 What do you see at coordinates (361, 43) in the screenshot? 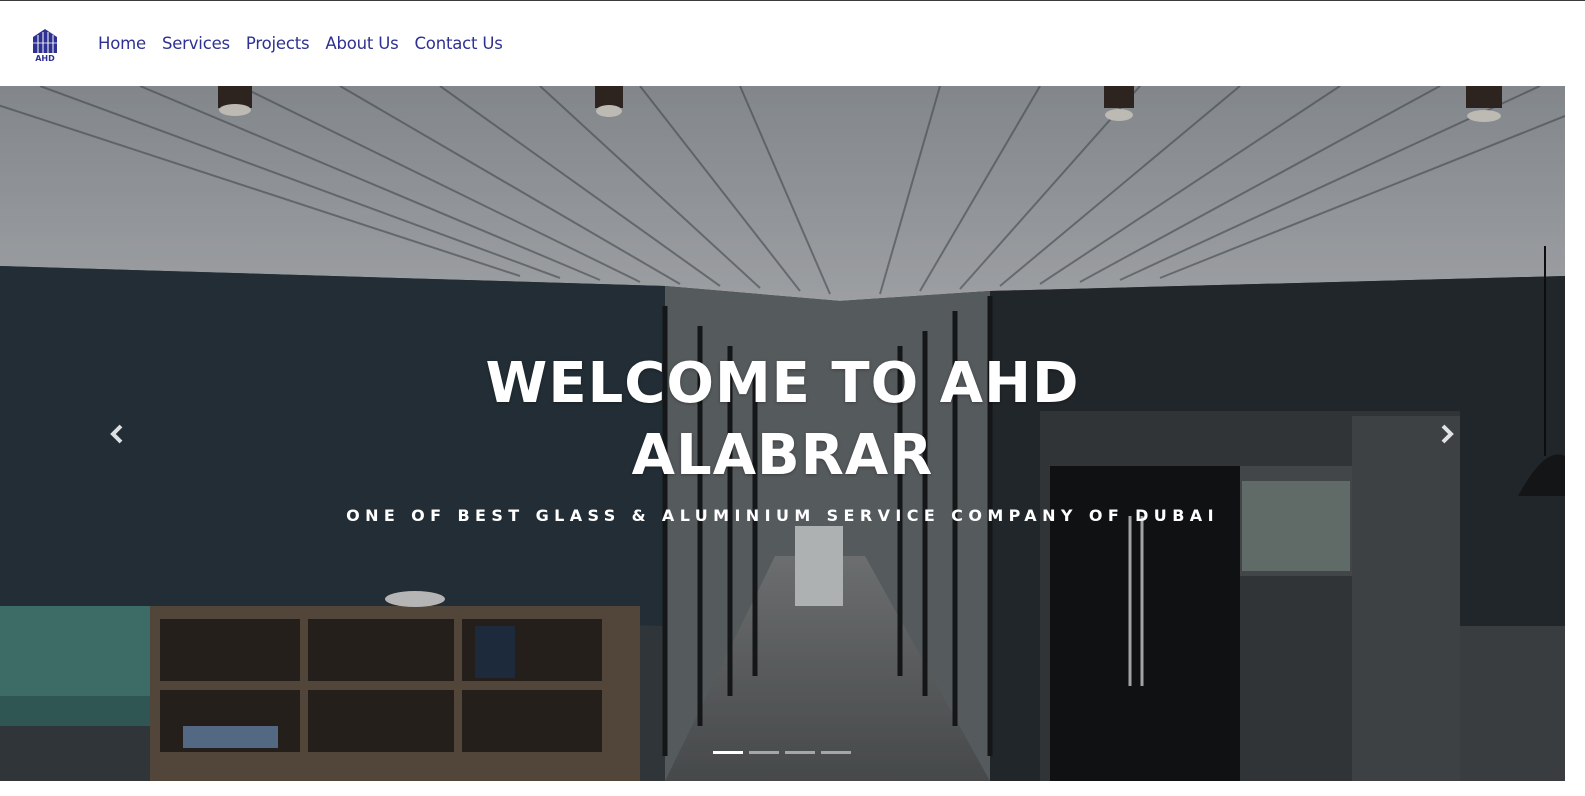
I see `nav-about-us: About Us` at bounding box center [361, 43].